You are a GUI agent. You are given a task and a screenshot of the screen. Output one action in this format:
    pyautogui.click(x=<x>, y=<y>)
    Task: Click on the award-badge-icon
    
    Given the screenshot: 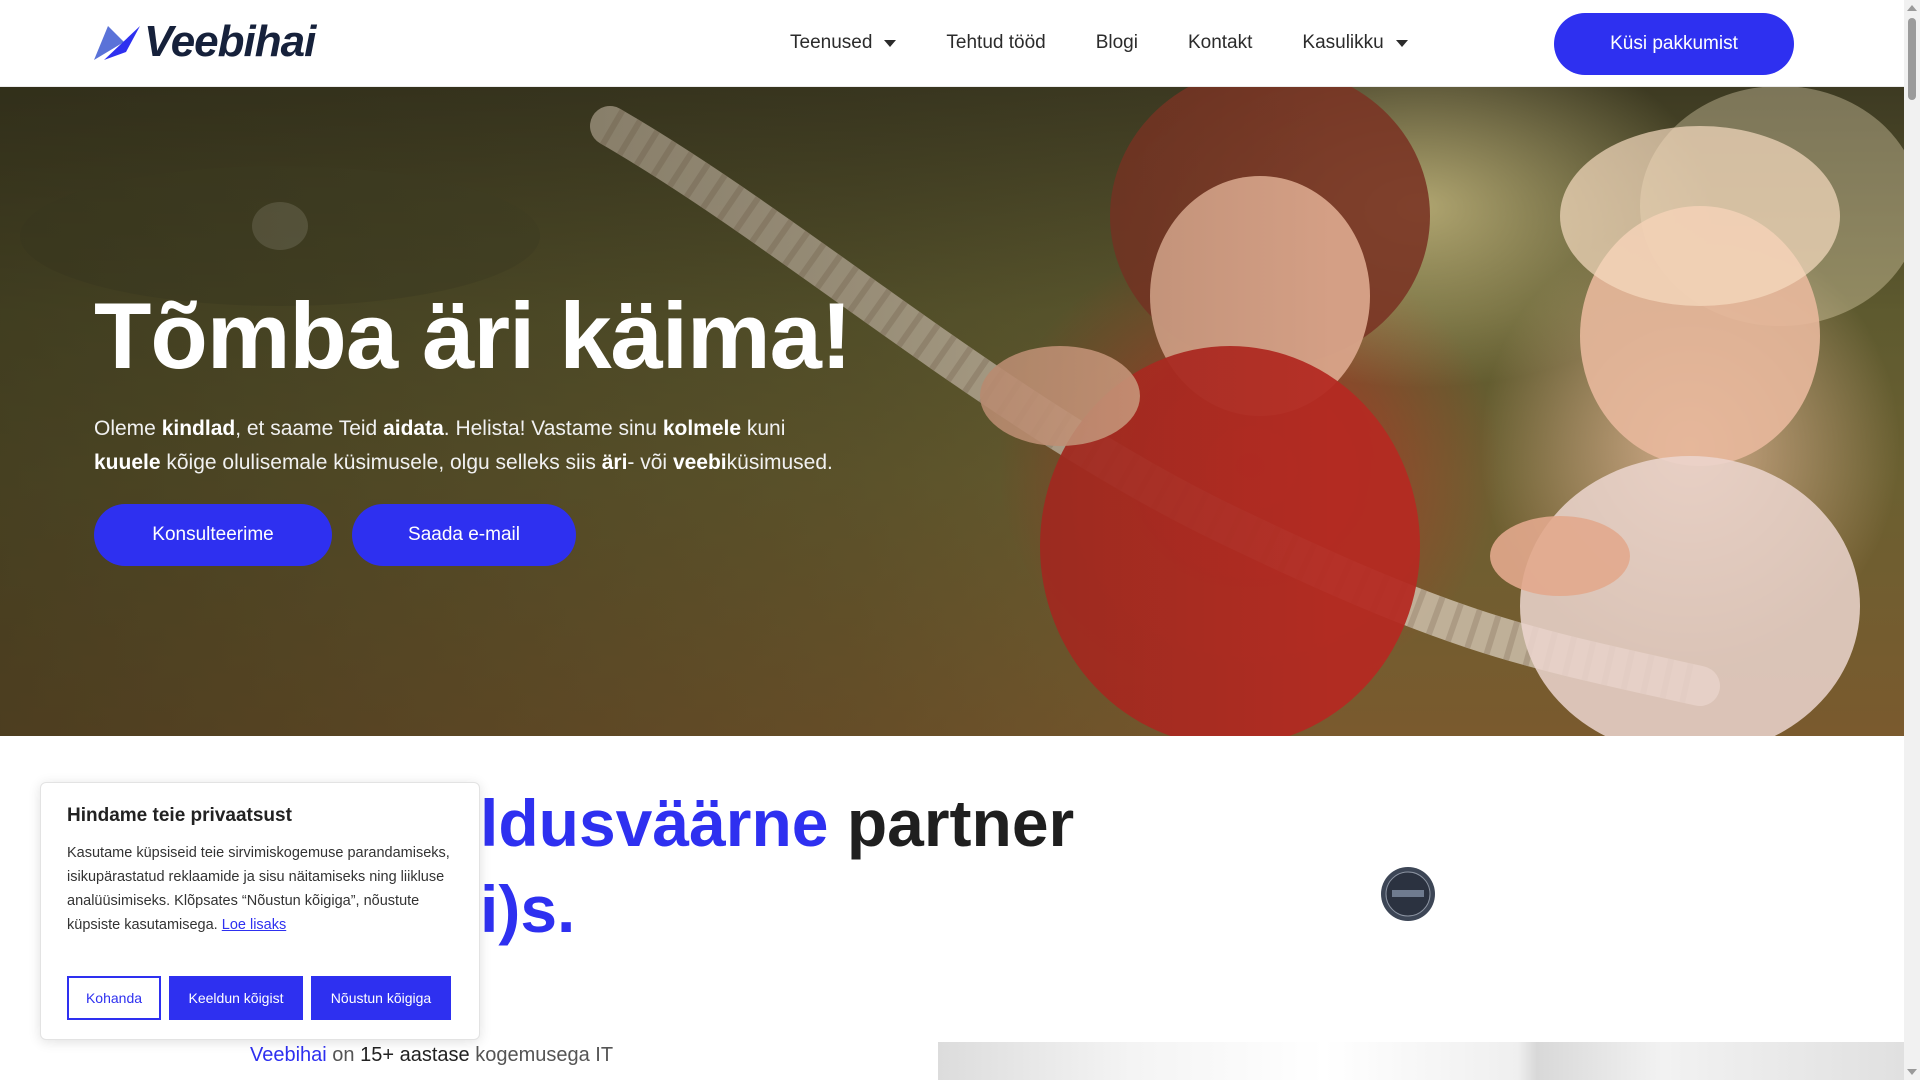 What is the action you would take?
    pyautogui.click(x=1408, y=894)
    